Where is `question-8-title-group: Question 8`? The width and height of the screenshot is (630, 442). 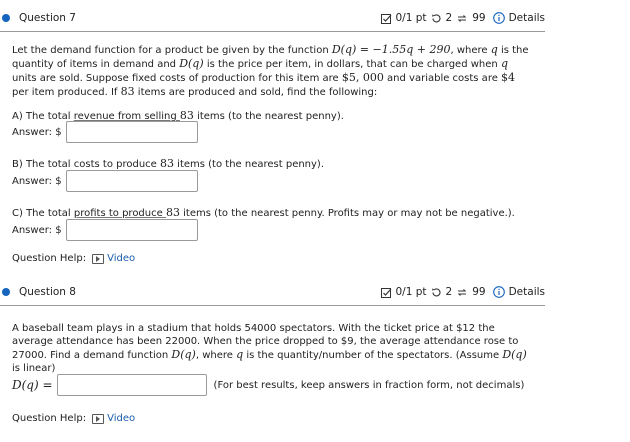 question-8-title-group: Question 8 is located at coordinates (38, 292).